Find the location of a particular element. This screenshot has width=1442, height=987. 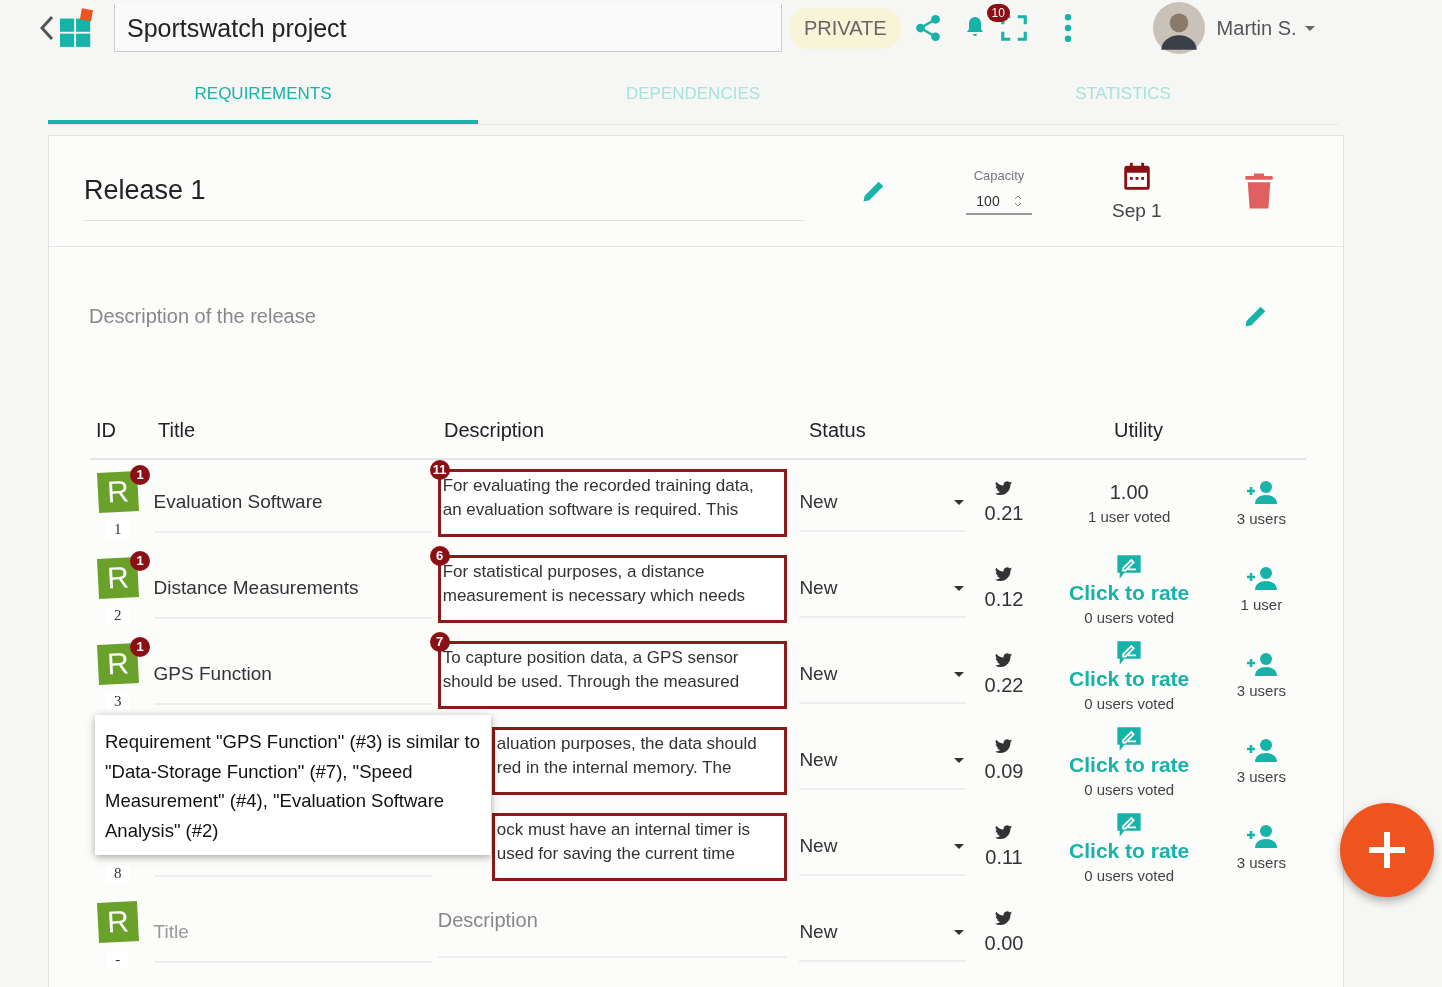

visibility-chip: PRIVATE is located at coordinates (845, 28).